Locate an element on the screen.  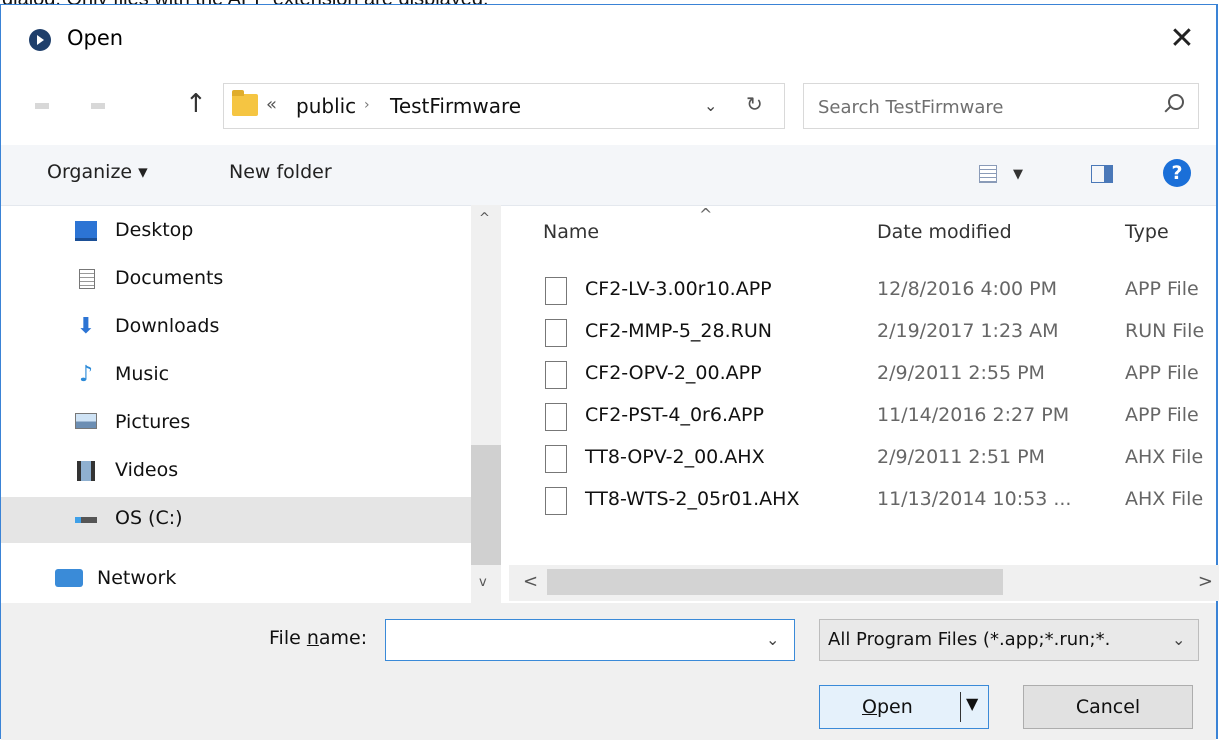
file-scroll-thumb is located at coordinates (775, 582).